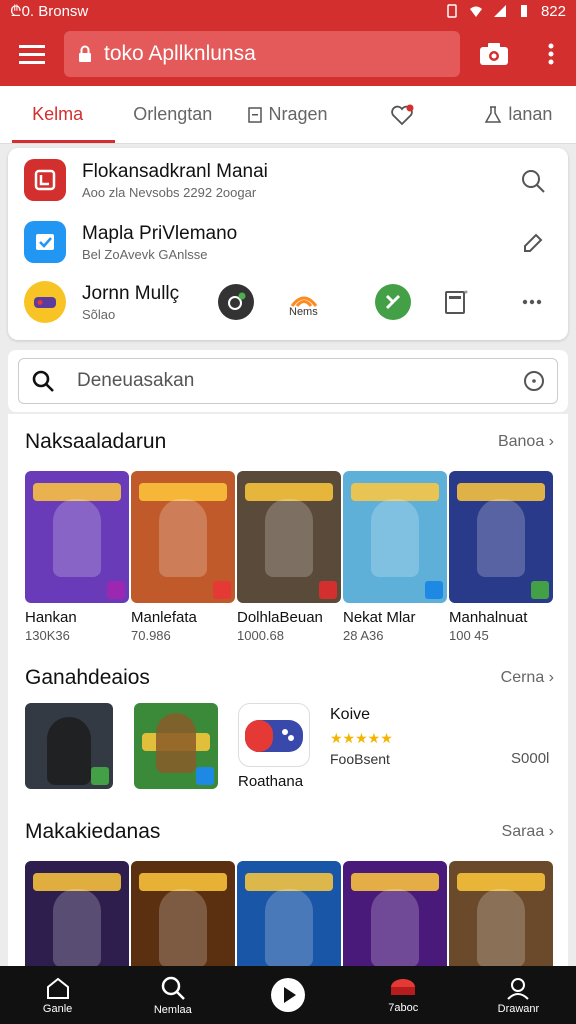  What do you see at coordinates (45, 302) in the screenshot?
I see `app-icon-yellow` at bounding box center [45, 302].